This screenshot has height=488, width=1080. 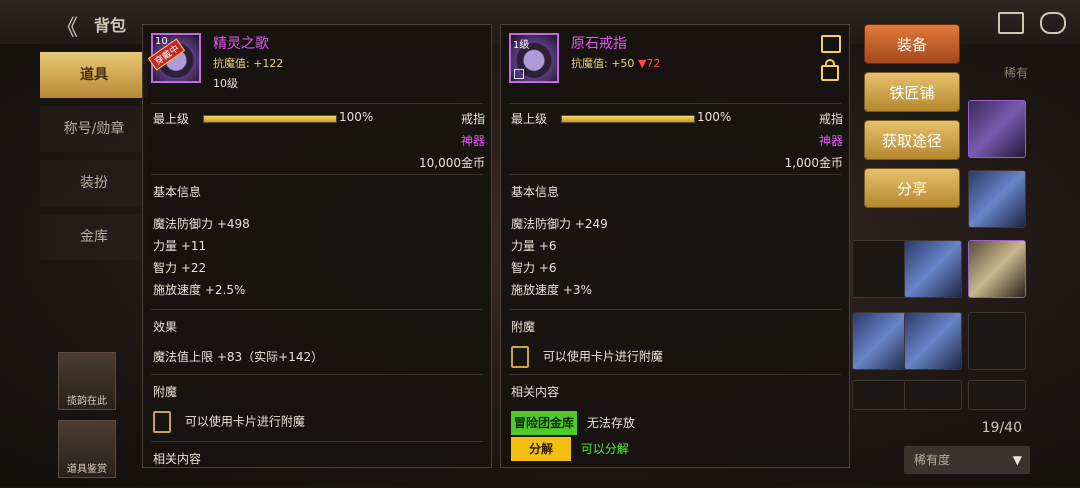 I want to click on related-row: 冒险团金库 无法存放, so click(x=675, y=423).